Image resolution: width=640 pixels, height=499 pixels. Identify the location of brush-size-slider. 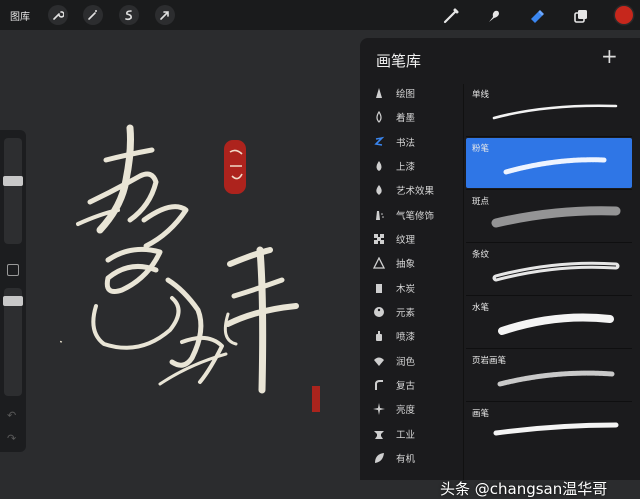
(13, 191).